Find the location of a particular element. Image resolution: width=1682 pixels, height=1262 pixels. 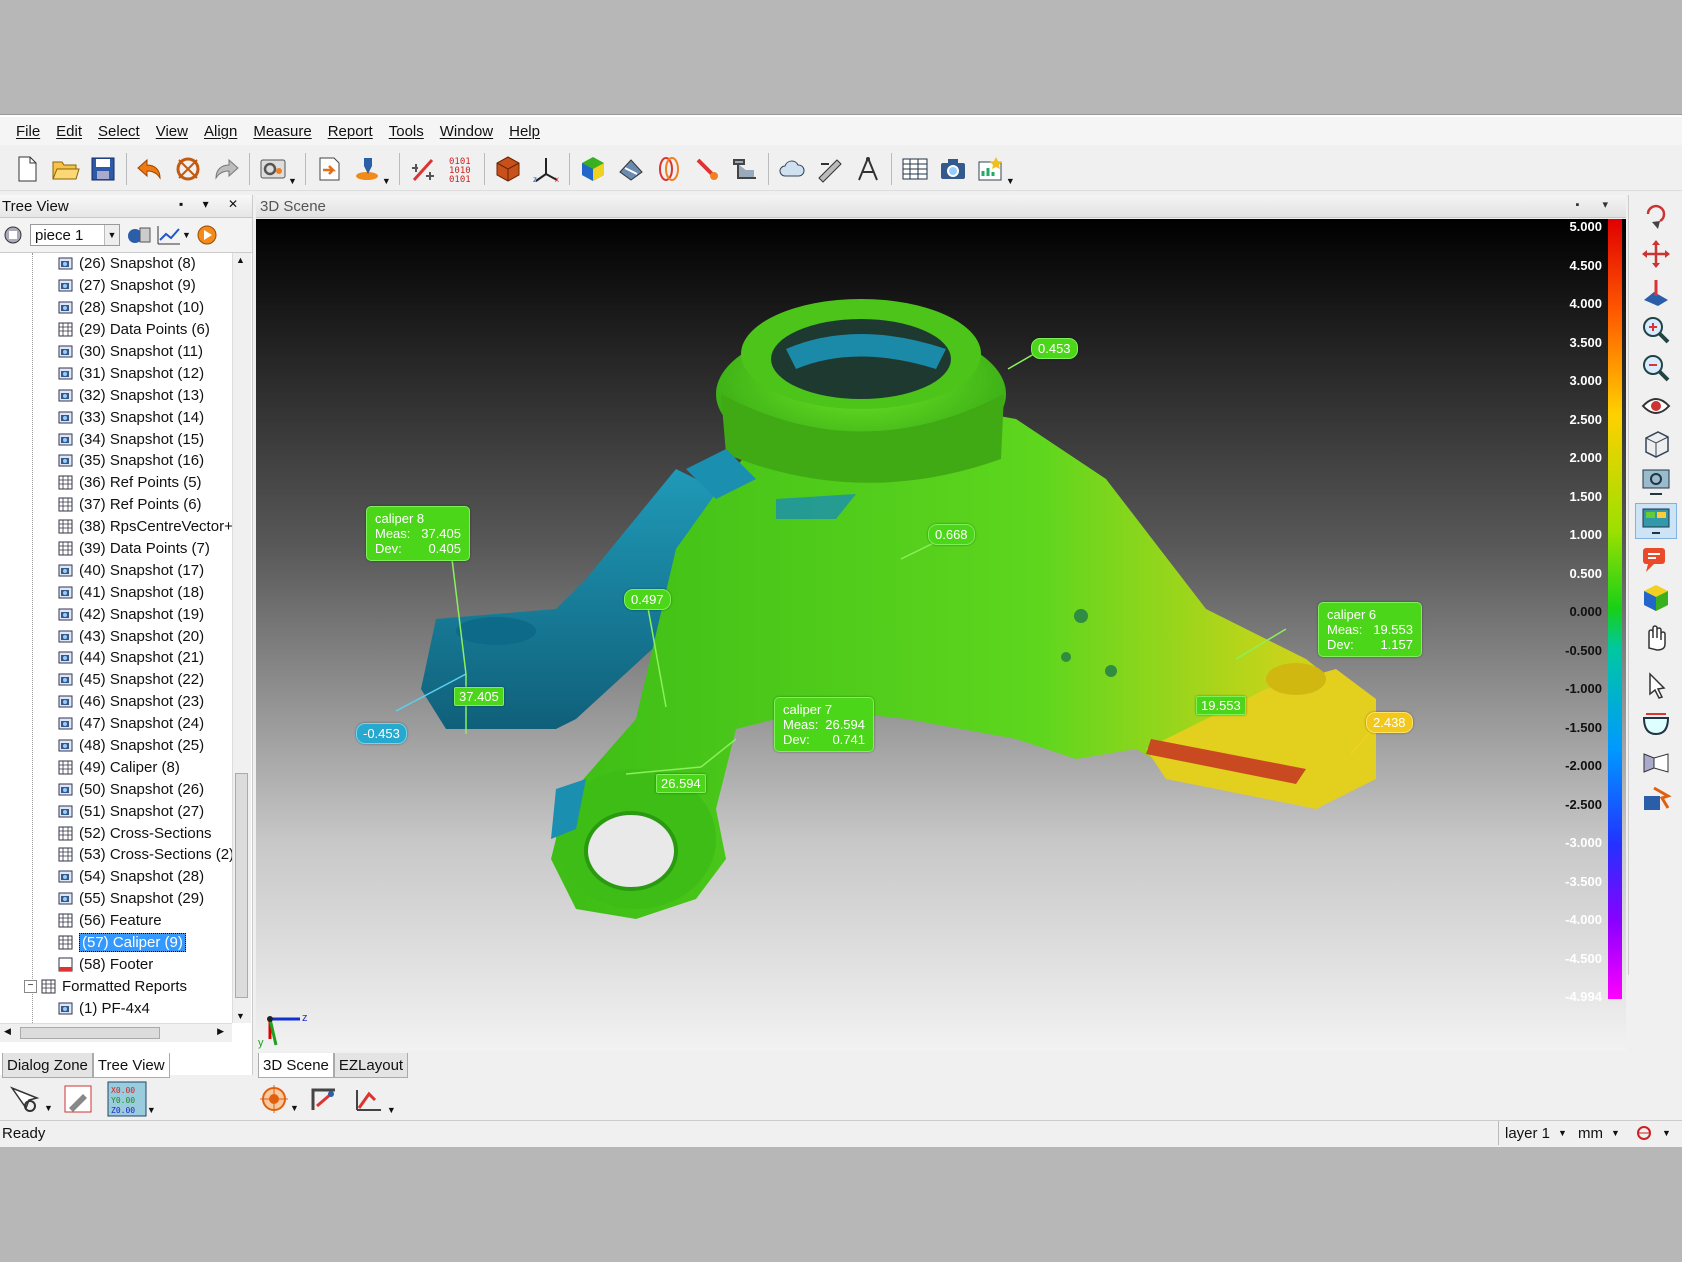

tree-item: (52) Cross-Sections is located at coordinates (116, 833).